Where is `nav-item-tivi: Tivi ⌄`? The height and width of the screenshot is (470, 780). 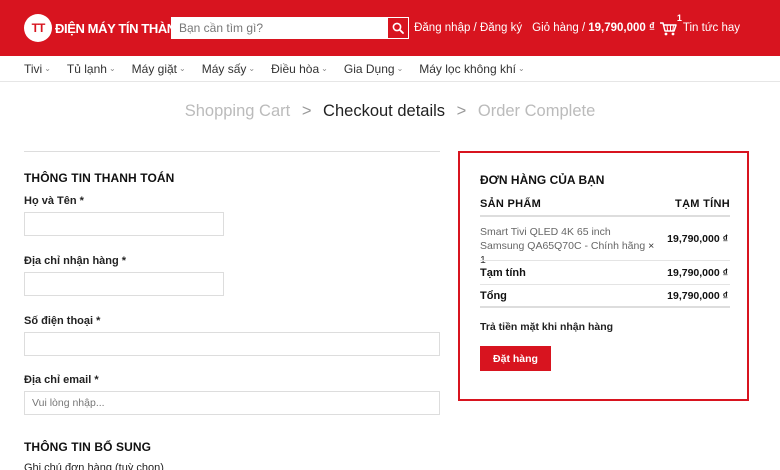 nav-item-tivi: Tivi ⌄ is located at coordinates (37, 69).